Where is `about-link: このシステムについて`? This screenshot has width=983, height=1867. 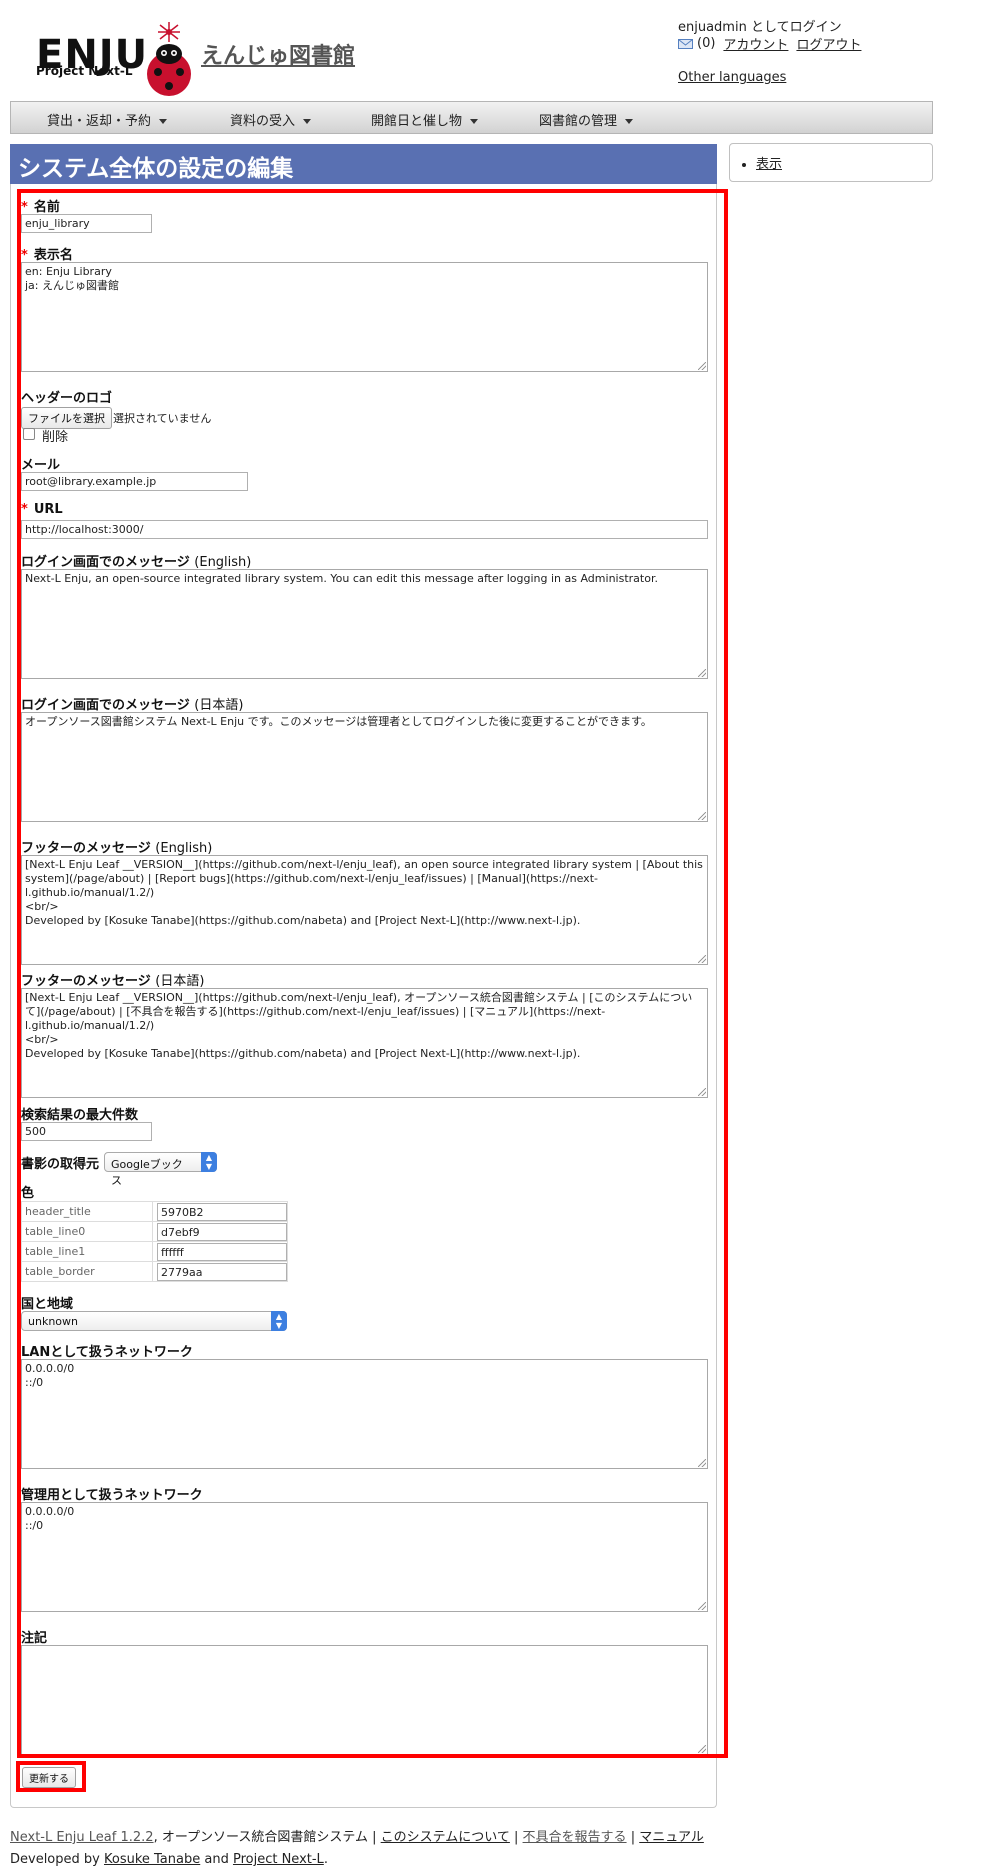 about-link: このシステムについて is located at coordinates (445, 1837).